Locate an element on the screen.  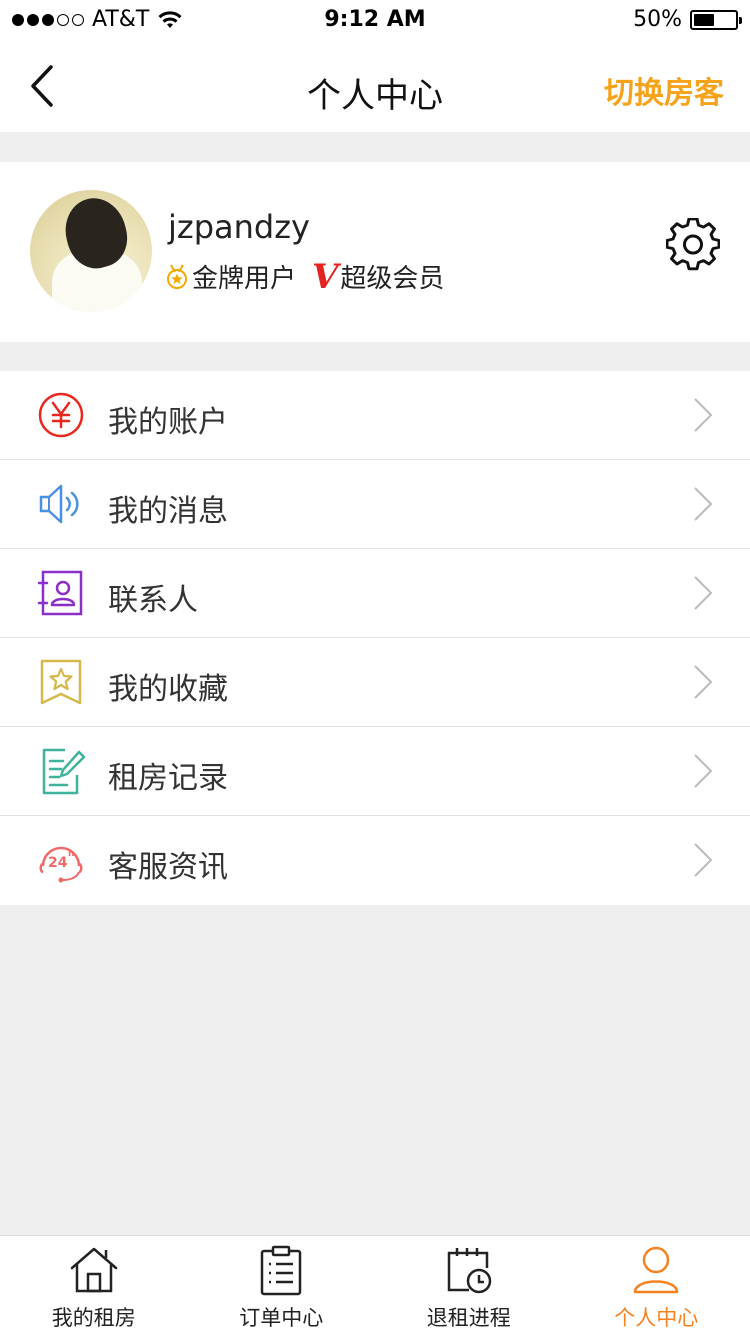
tab-order-center: 订单中心 is located at coordinates (282, 1285).